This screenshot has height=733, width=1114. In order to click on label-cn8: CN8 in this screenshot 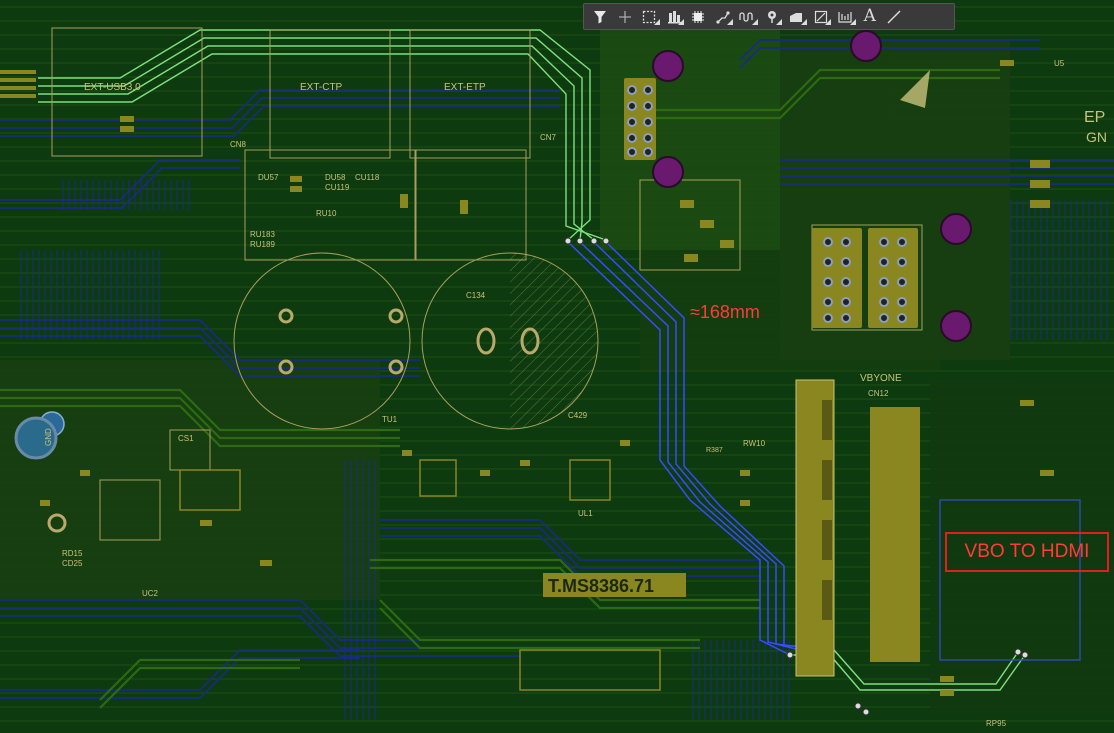, I will do `click(238, 144)`.